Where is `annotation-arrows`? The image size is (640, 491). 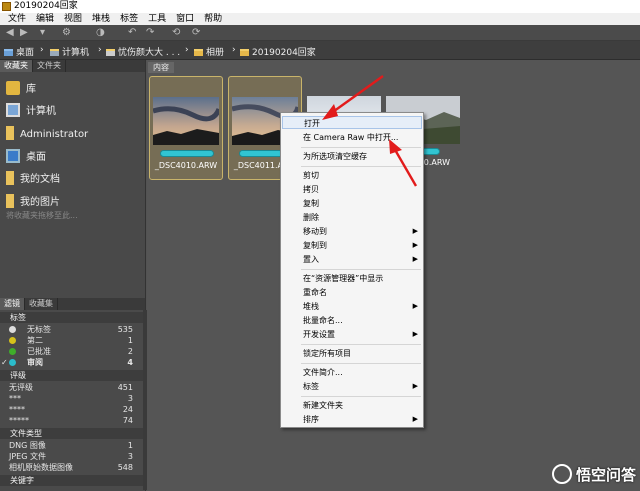 annotation-arrows is located at coordinates (370, 131).